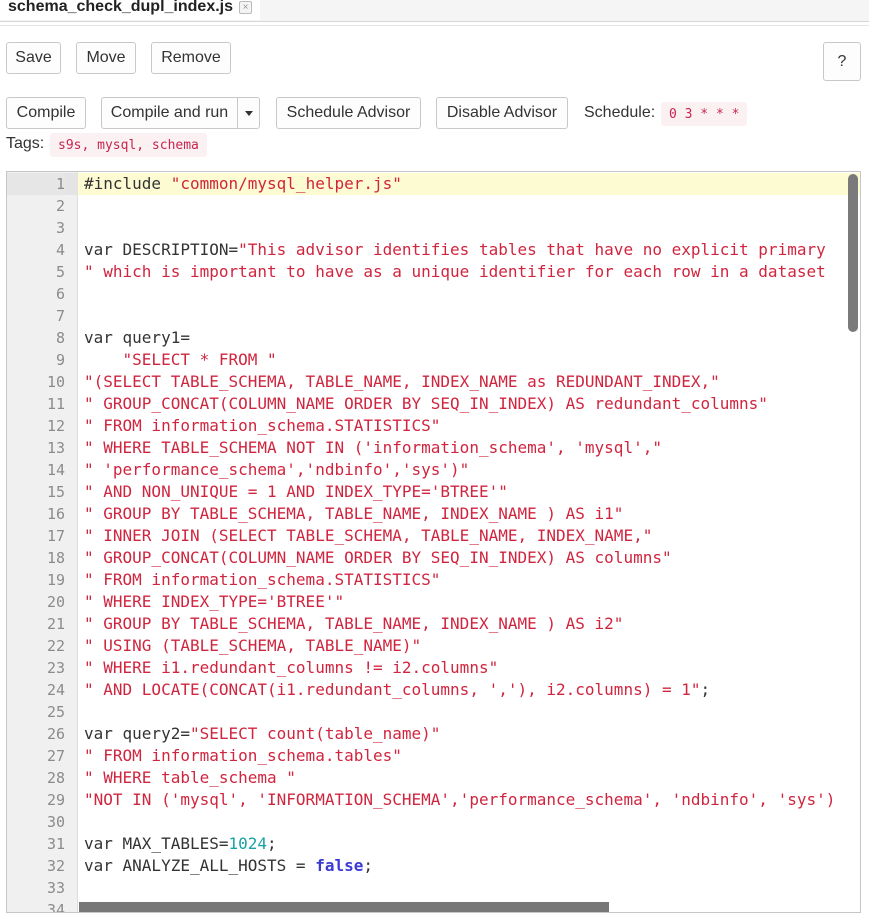  I want to click on compile-and-run-button: Compile and run, so click(170, 113).